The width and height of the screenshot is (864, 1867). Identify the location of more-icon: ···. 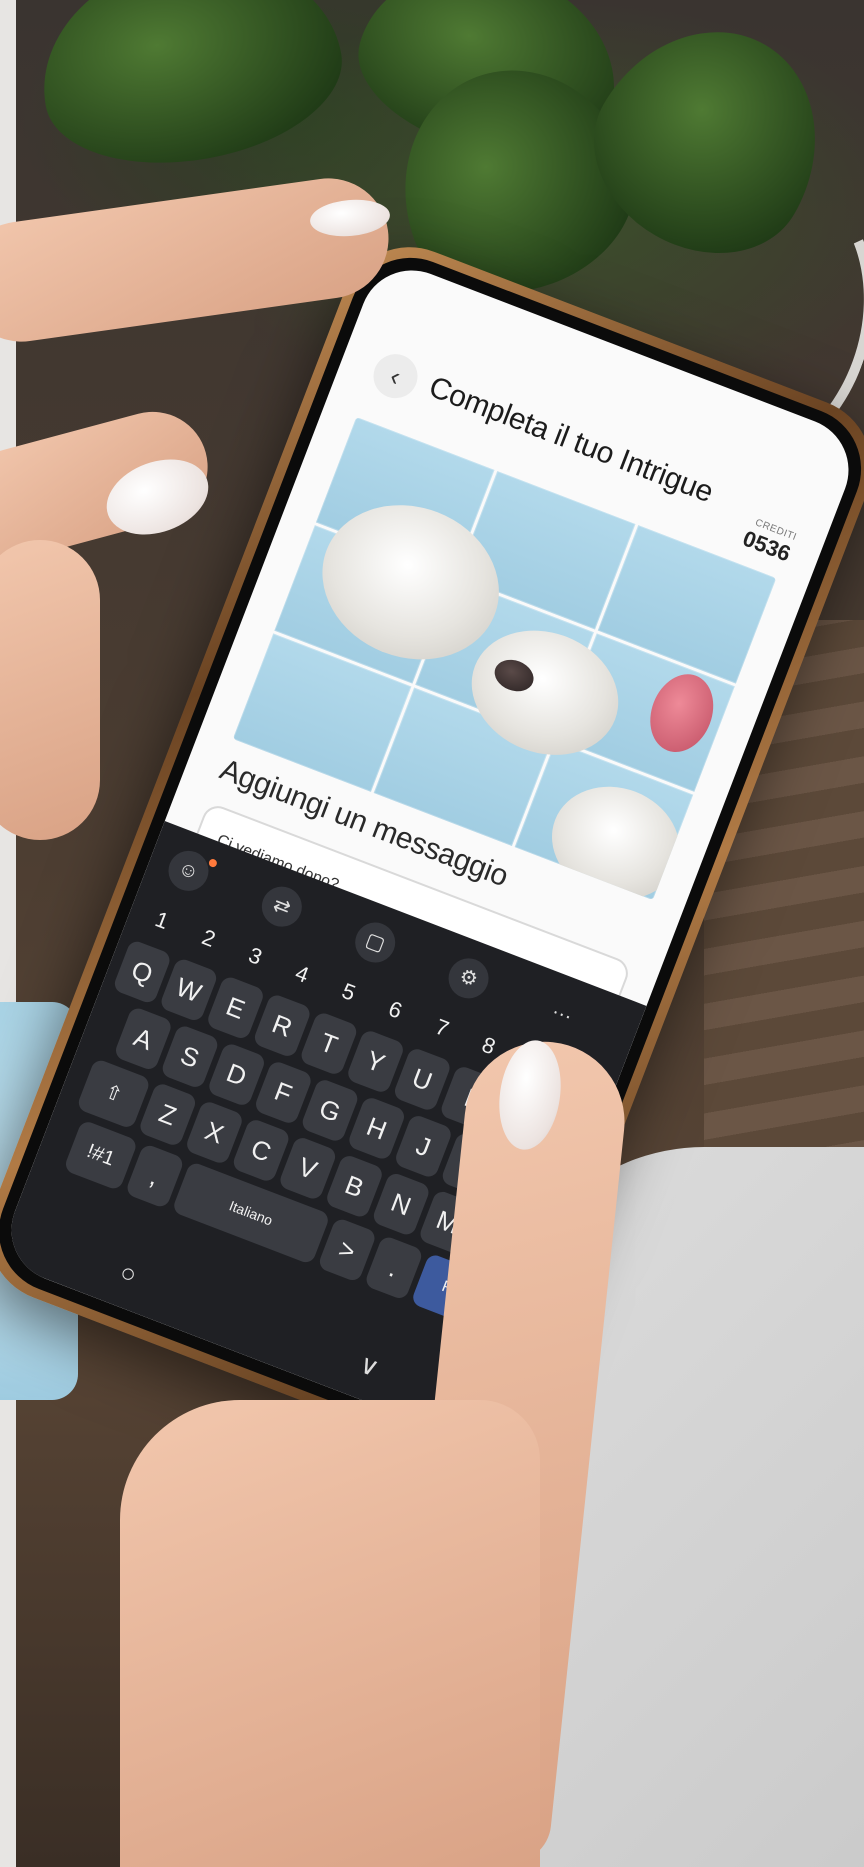
(562, 1014).